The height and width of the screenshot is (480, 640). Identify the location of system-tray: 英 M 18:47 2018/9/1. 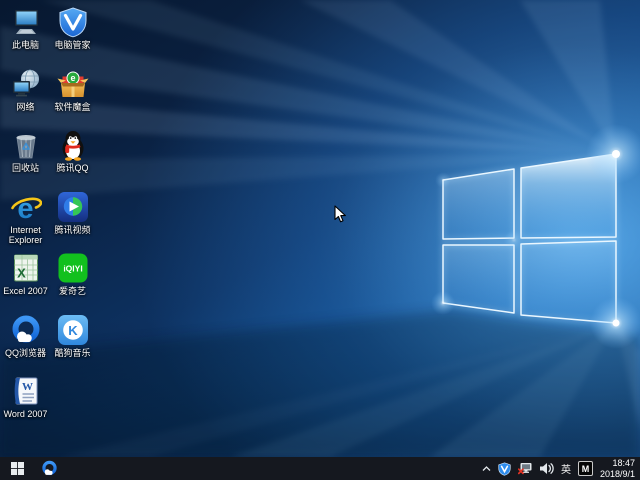
(561, 468).